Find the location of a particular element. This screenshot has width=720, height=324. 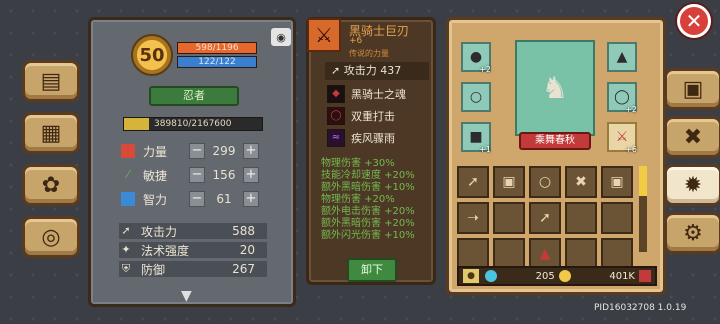

increase-agility-button: + is located at coordinates (251, 175).